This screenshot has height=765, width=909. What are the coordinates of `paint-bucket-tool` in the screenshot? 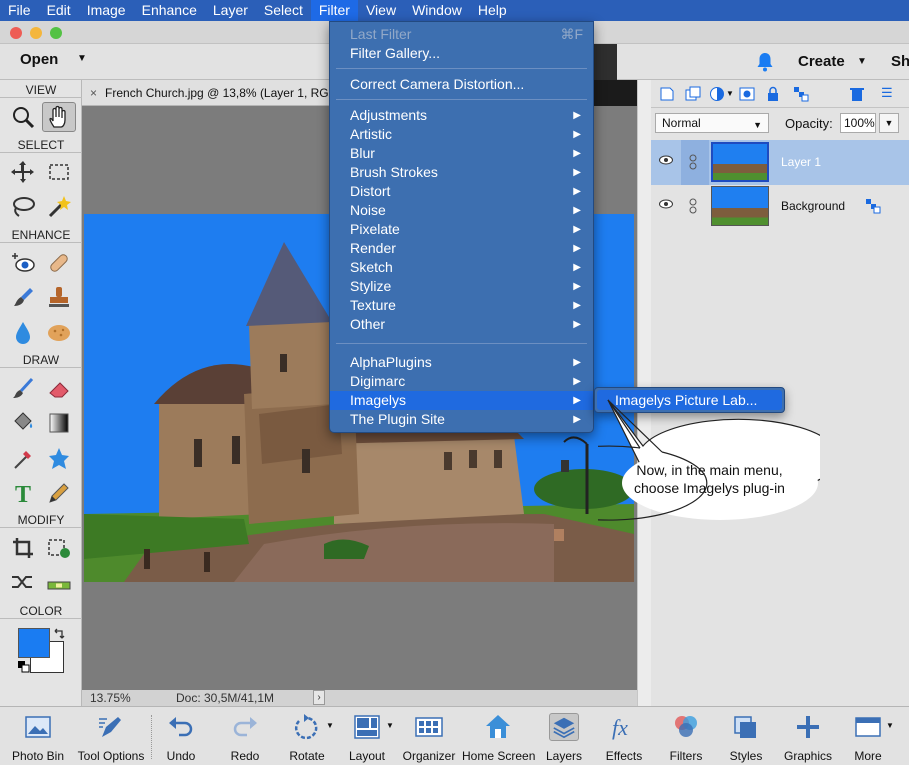 It's located at (23, 423).